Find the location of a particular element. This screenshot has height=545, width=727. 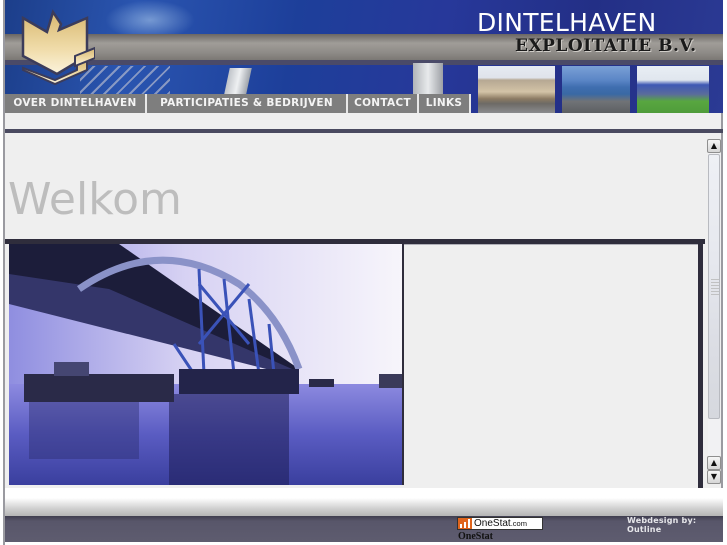

page-heading: Welkom is located at coordinates (95, 199).